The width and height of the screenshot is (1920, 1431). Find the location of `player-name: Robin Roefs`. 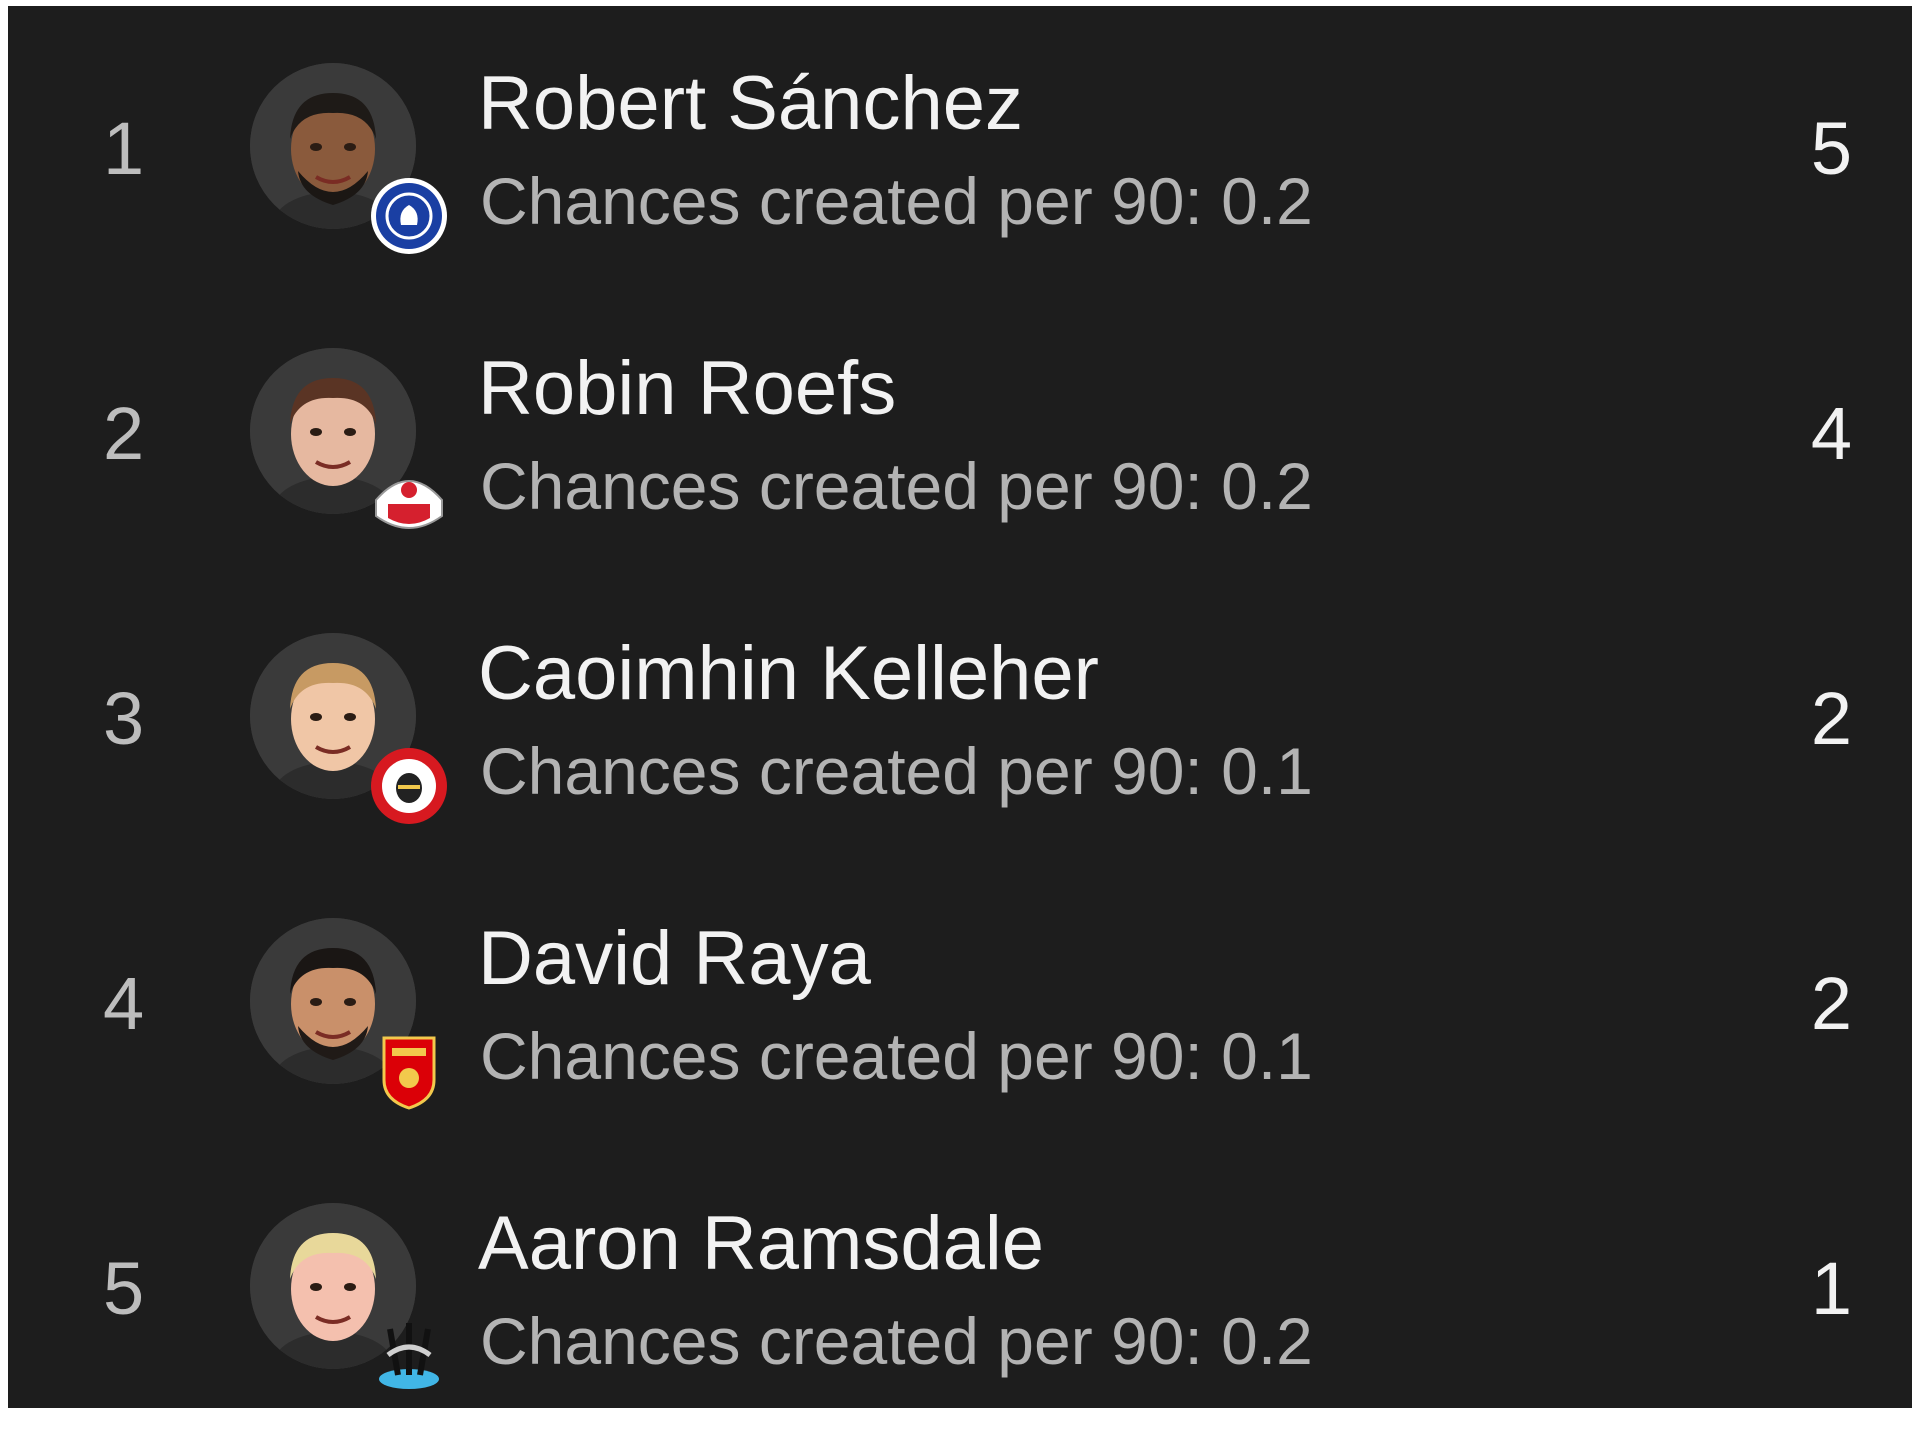

player-name: Robin Roefs is located at coordinates (687, 388).